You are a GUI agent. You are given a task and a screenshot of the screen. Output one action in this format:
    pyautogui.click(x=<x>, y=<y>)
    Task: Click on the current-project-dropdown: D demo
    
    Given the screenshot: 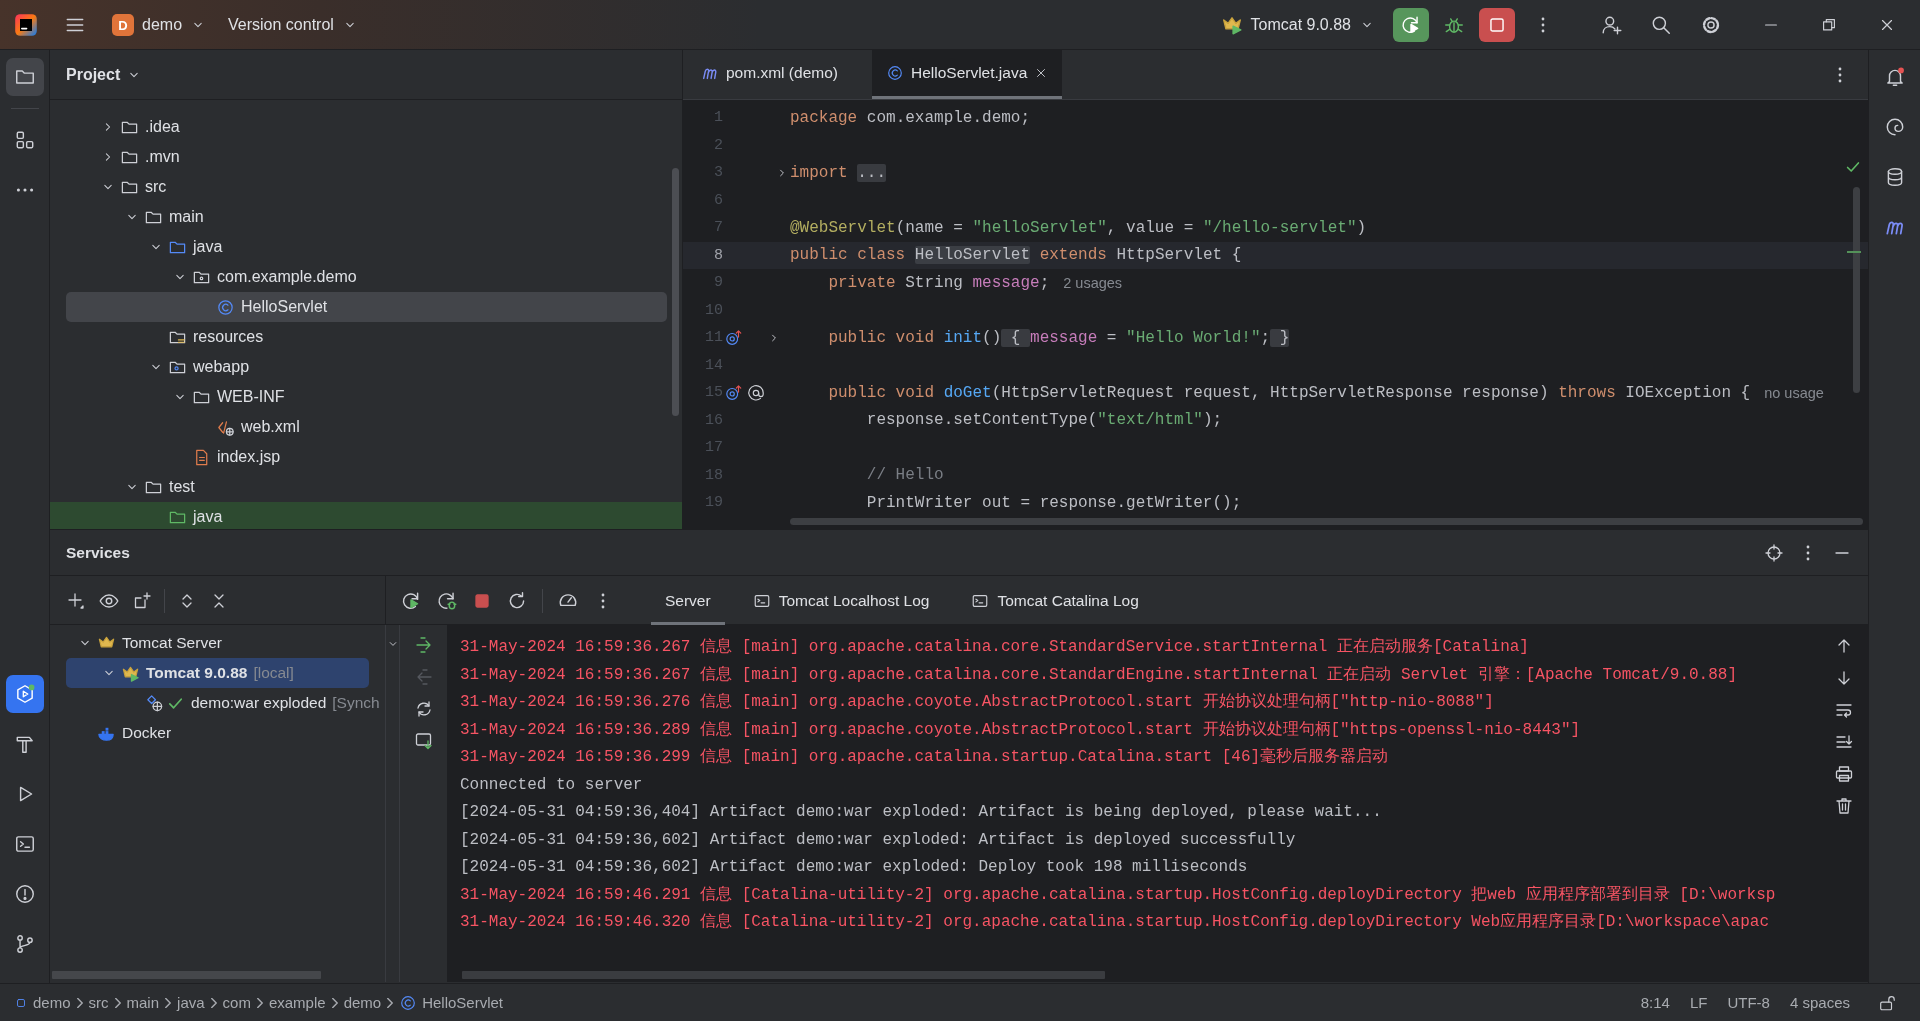 What is the action you would take?
    pyautogui.click(x=159, y=25)
    